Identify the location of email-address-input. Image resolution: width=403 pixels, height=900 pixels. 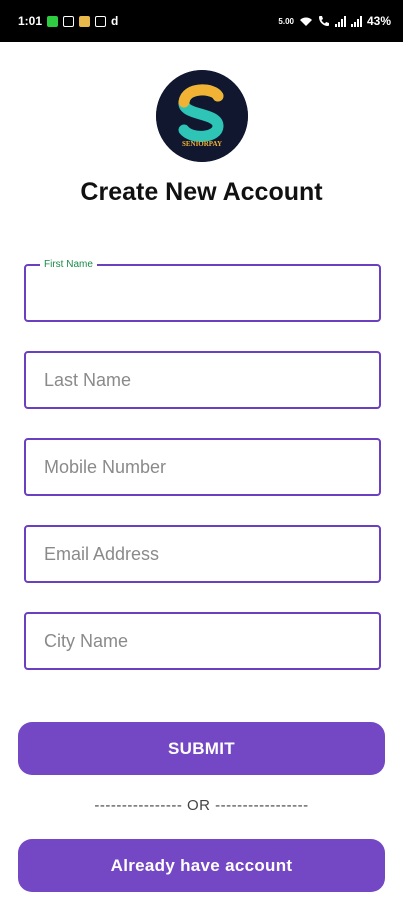
(202, 554).